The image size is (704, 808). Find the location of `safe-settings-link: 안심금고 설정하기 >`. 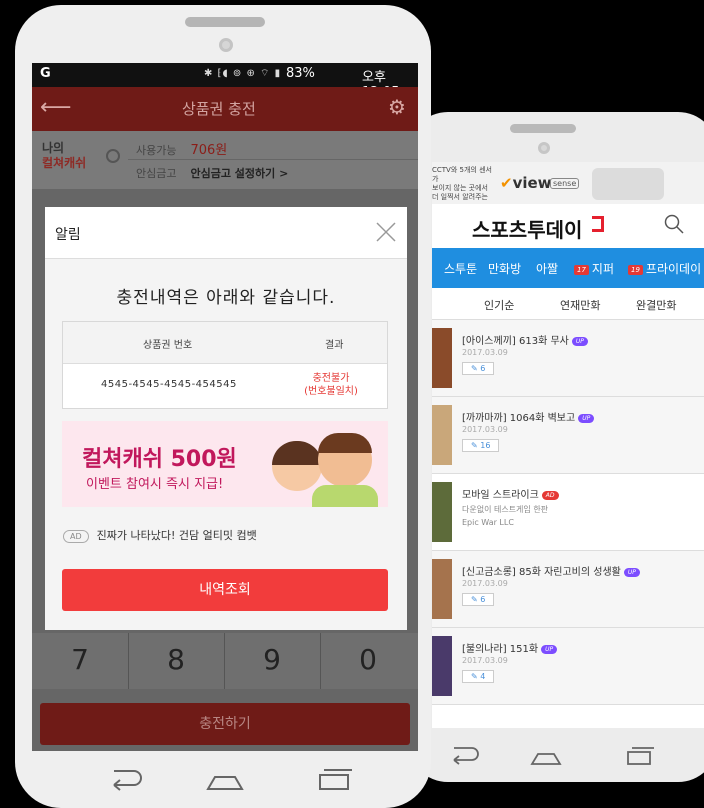

safe-settings-link: 안심금고 설정하기 > is located at coordinates (239, 173).